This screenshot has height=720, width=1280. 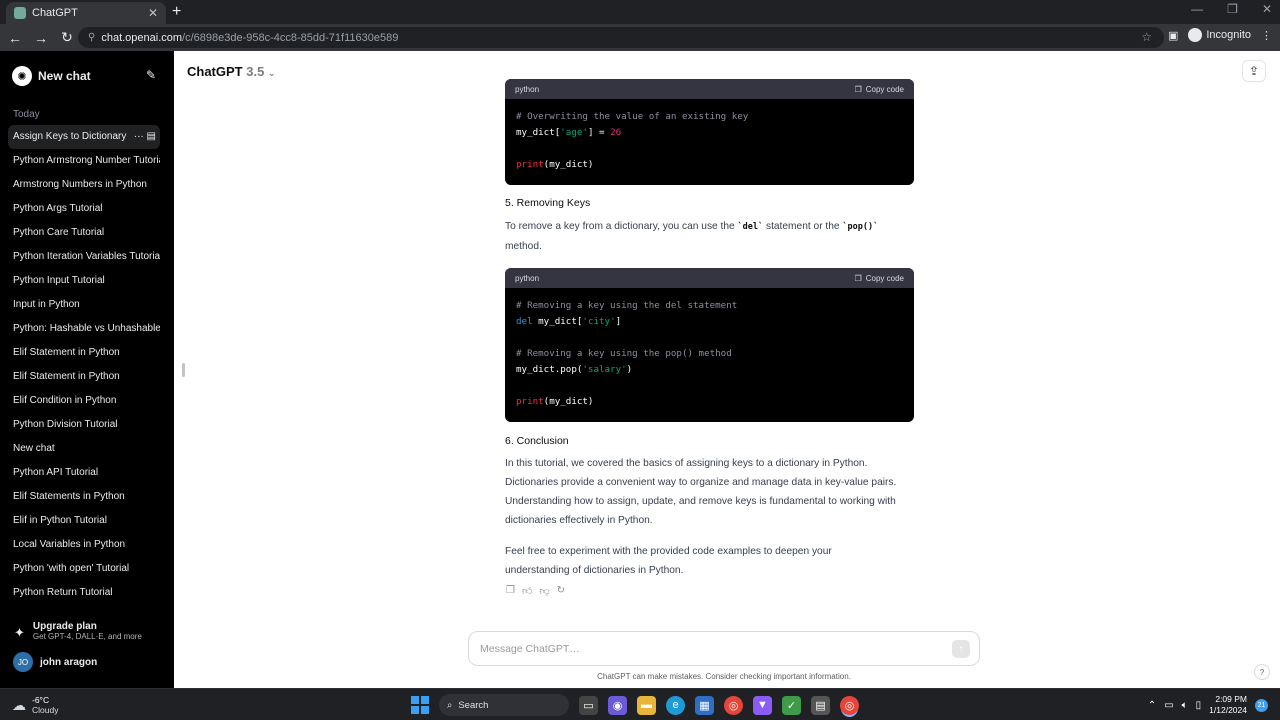 What do you see at coordinates (884, 278) in the screenshot?
I see `copy-code-label: Copy code` at bounding box center [884, 278].